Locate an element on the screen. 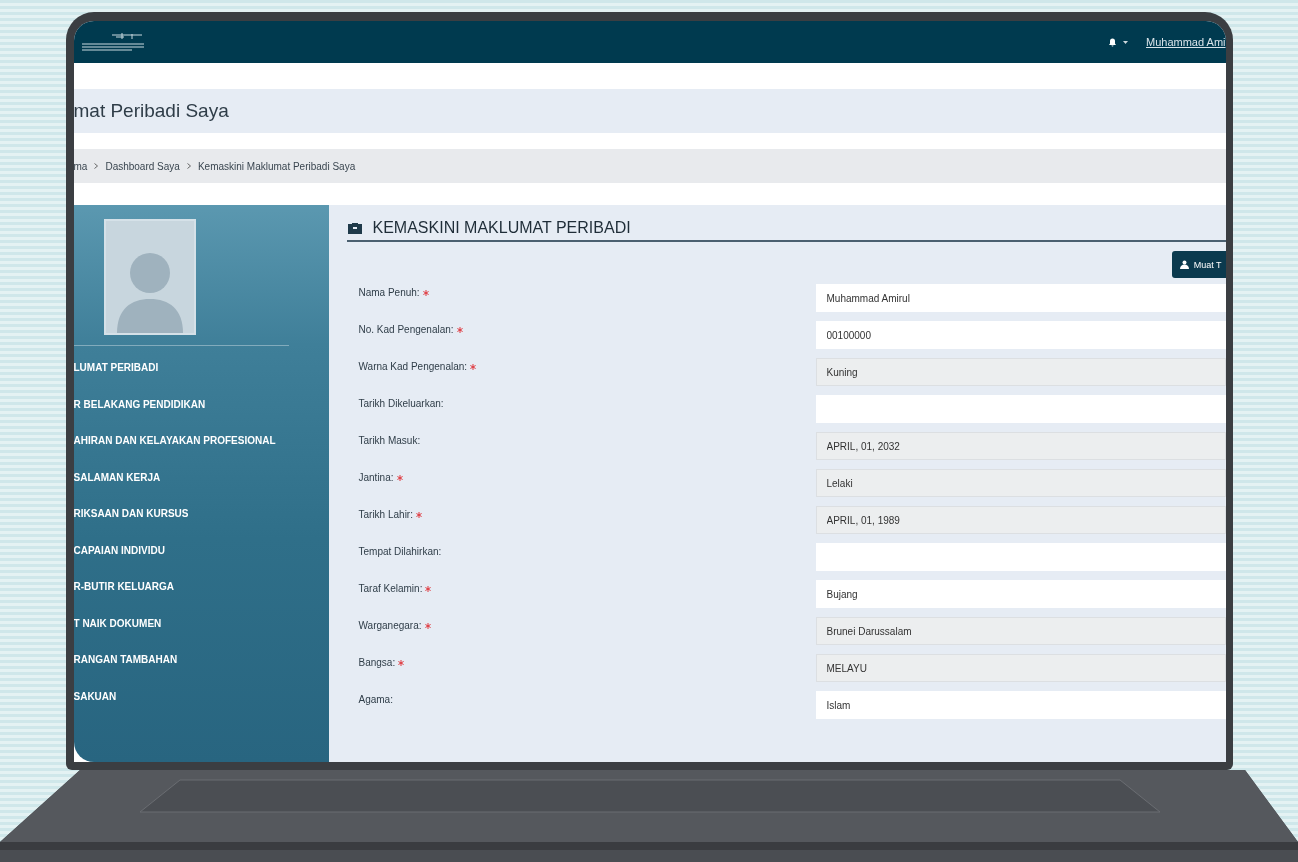  user-name-link: Muhammad Ami is located at coordinates (1186, 42).